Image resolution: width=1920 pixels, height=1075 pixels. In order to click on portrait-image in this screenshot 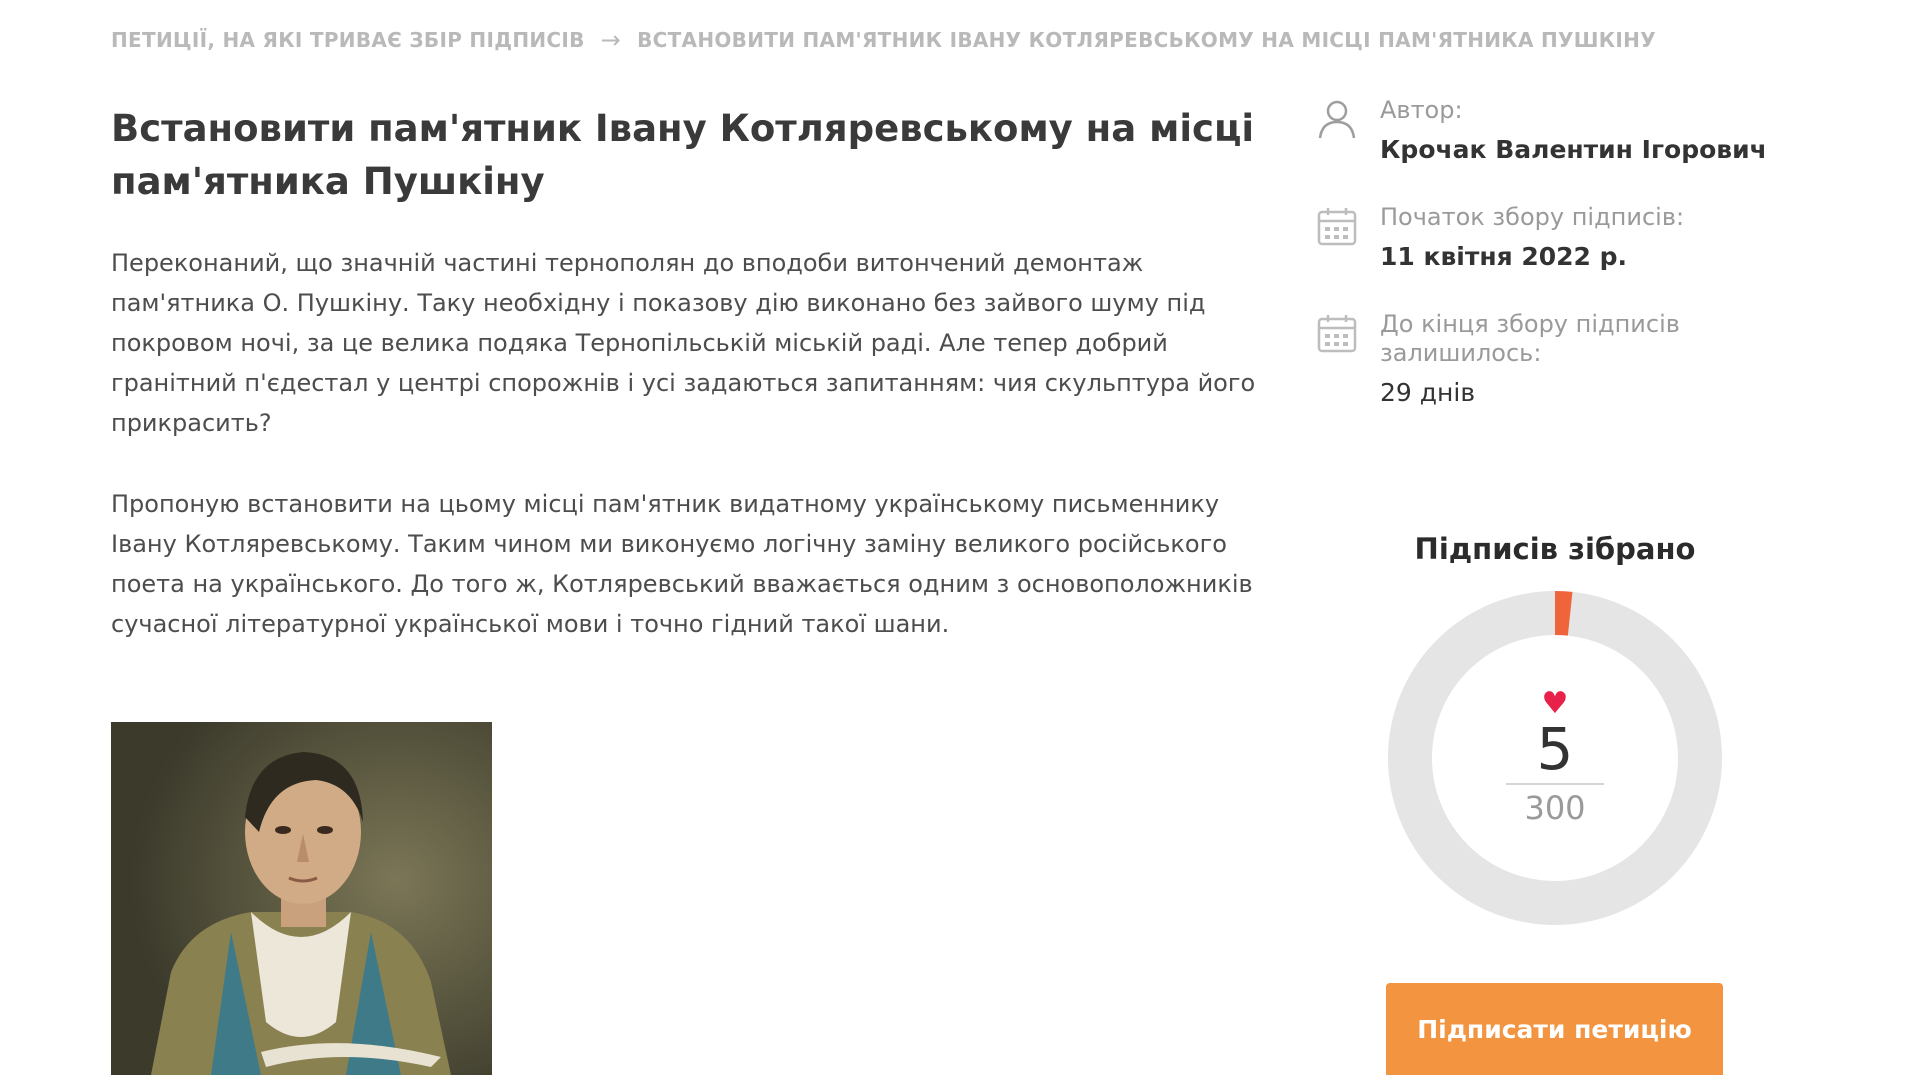, I will do `click(301, 898)`.